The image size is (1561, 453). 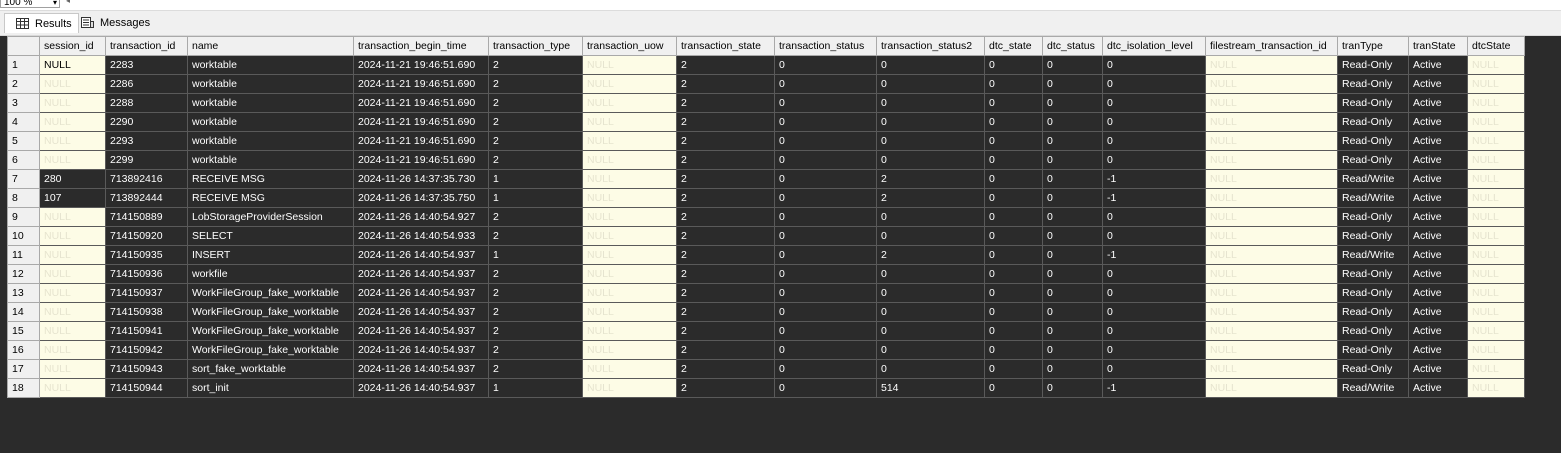 I want to click on grid-cell: 713892444, so click(x=146, y=198).